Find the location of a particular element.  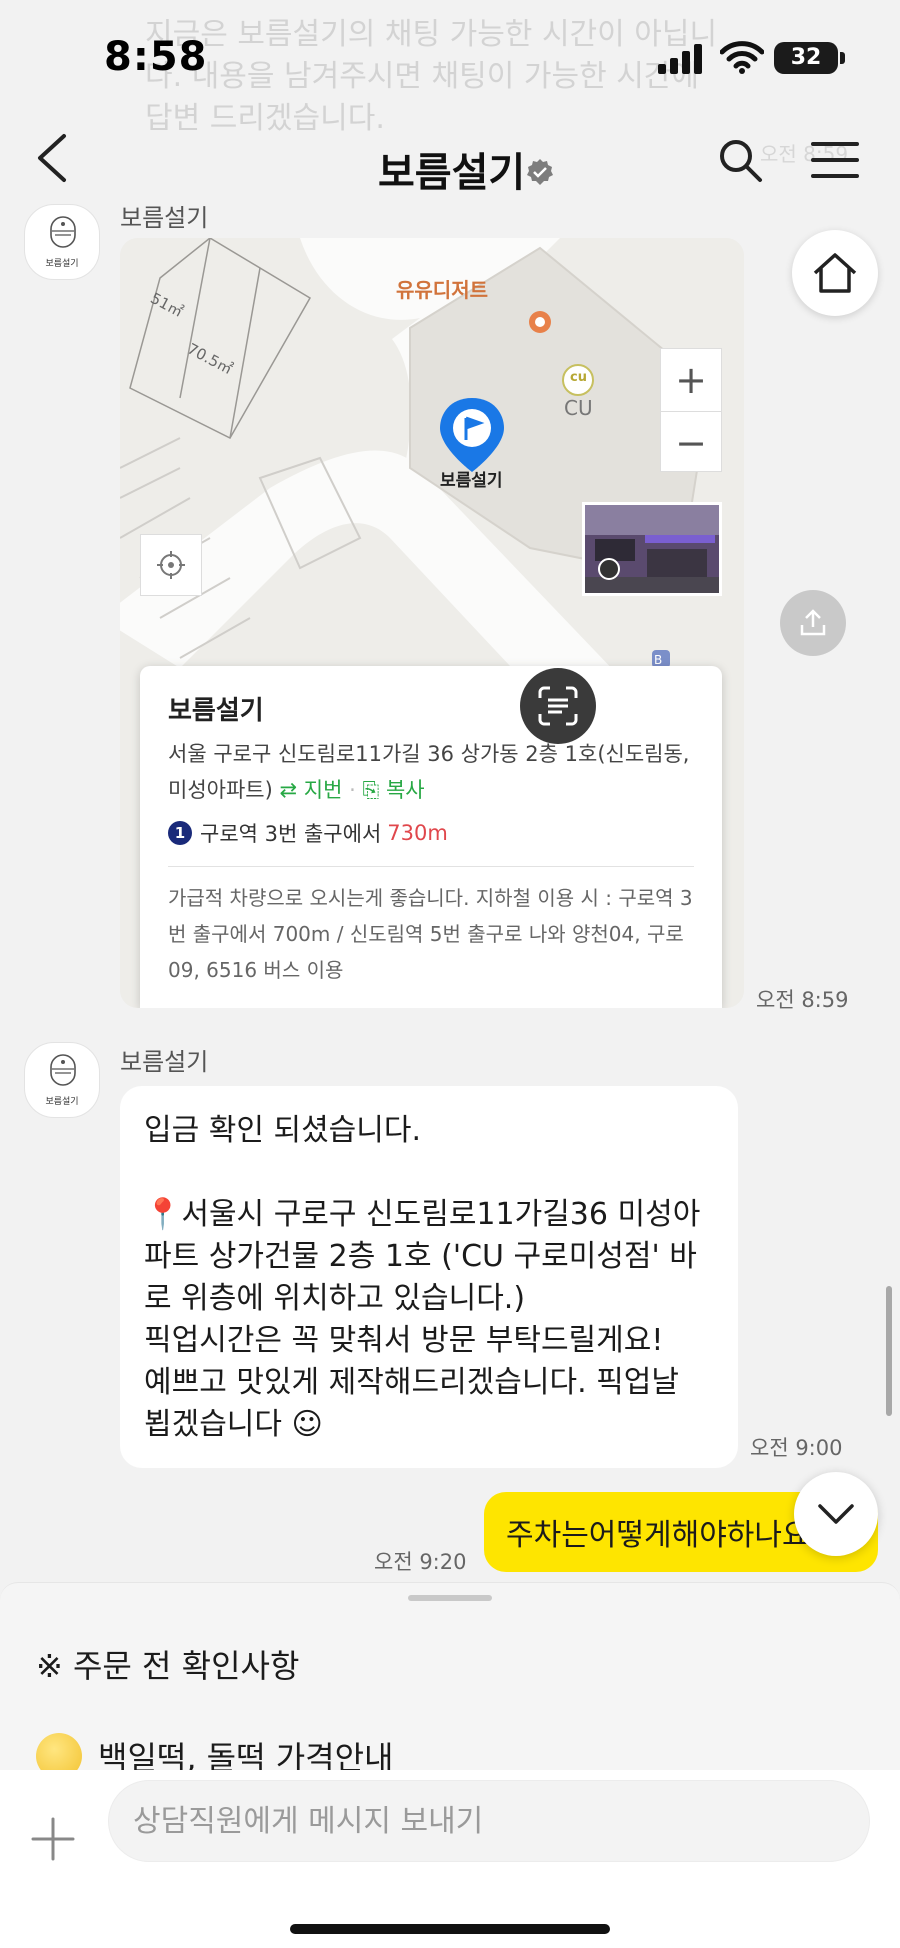

status-time: 8:58 is located at coordinates (156, 57).